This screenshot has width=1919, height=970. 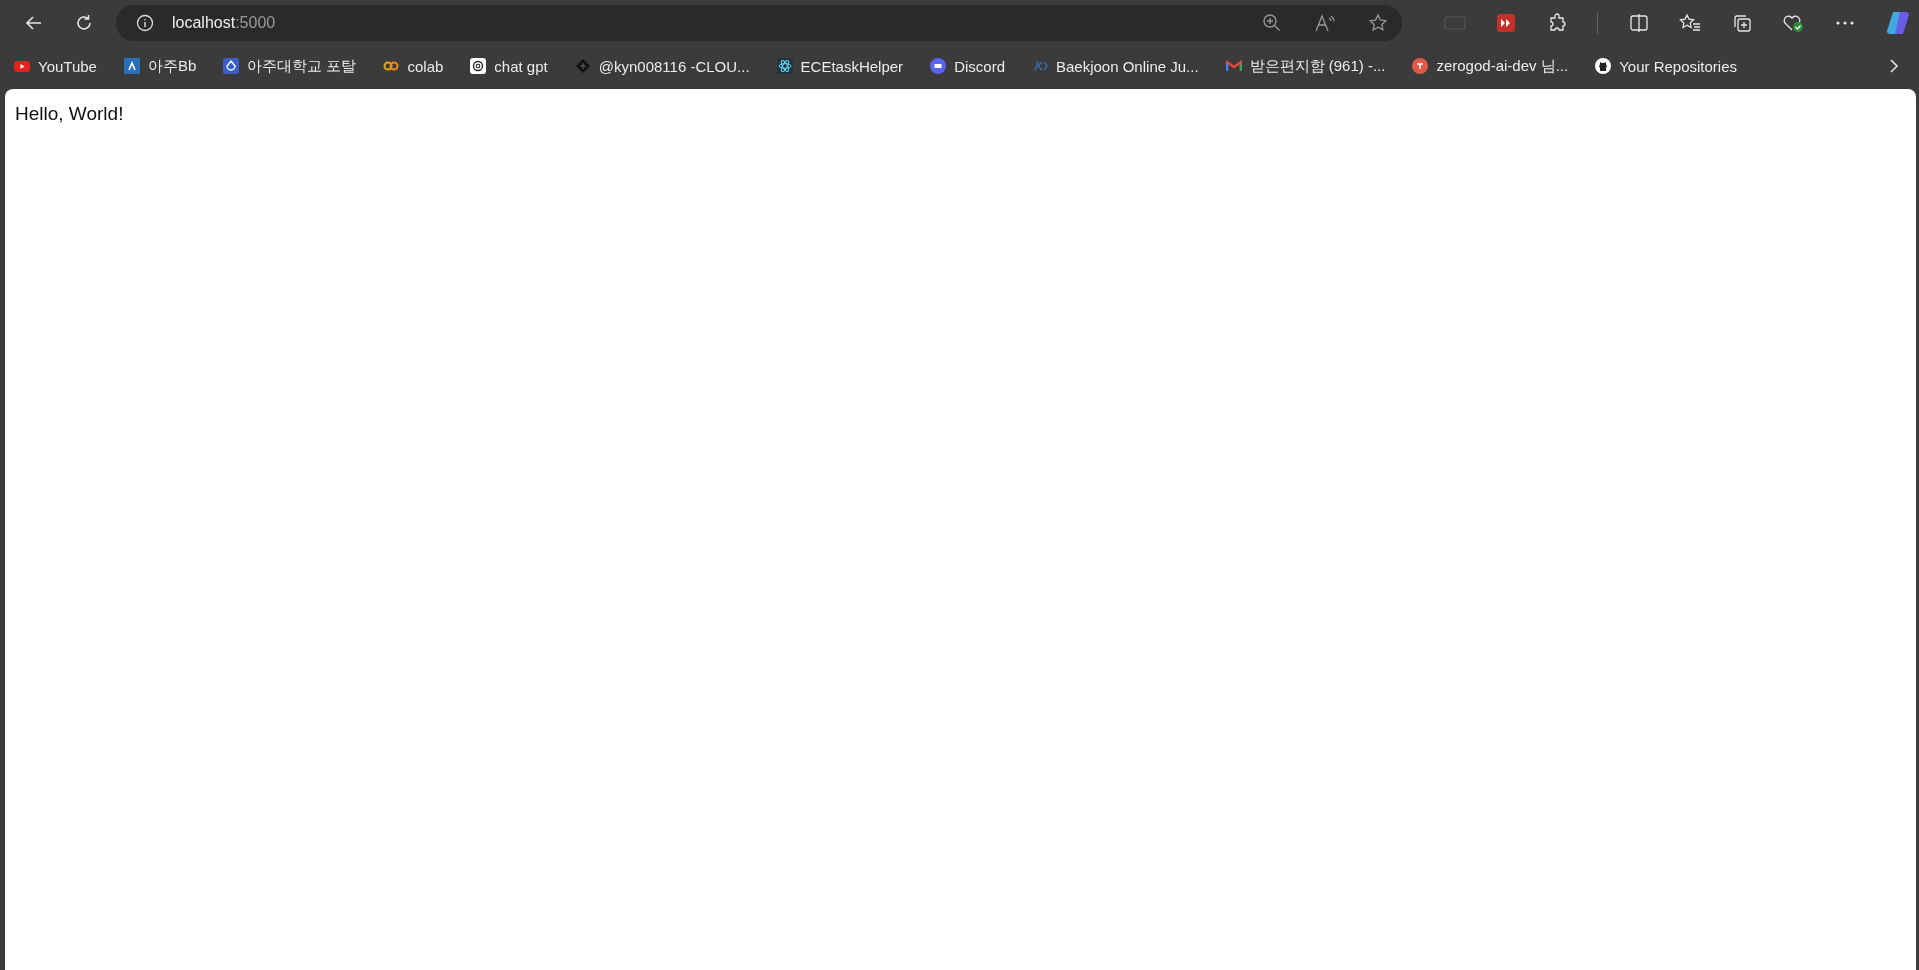 I want to click on heart-check-icon, so click(x=1793, y=23).